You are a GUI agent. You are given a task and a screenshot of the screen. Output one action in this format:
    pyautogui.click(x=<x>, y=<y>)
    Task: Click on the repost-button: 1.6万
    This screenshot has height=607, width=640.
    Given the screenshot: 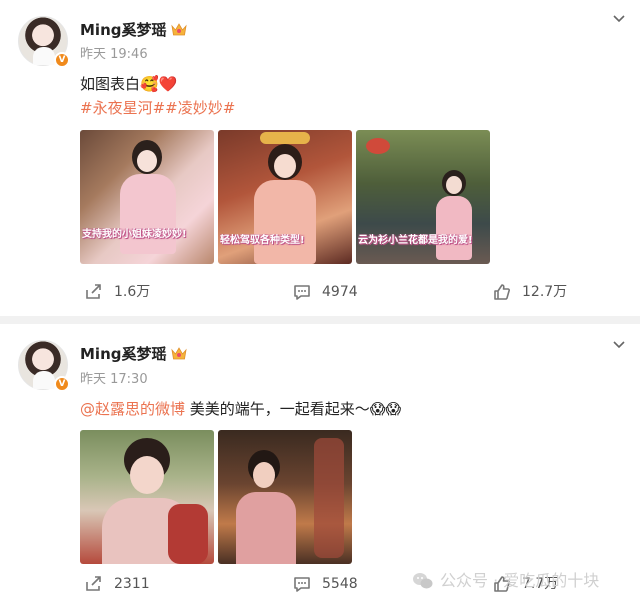 What is the action you would take?
    pyautogui.click(x=117, y=292)
    